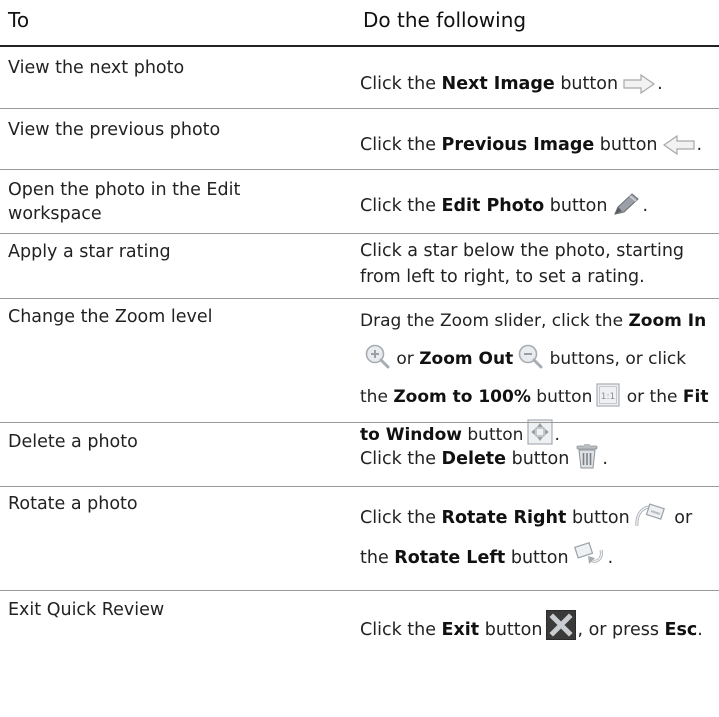 This screenshot has height=717, width=719. Describe the element at coordinates (498, 84) in the screenshot. I see `ui-term: Next Image` at that location.